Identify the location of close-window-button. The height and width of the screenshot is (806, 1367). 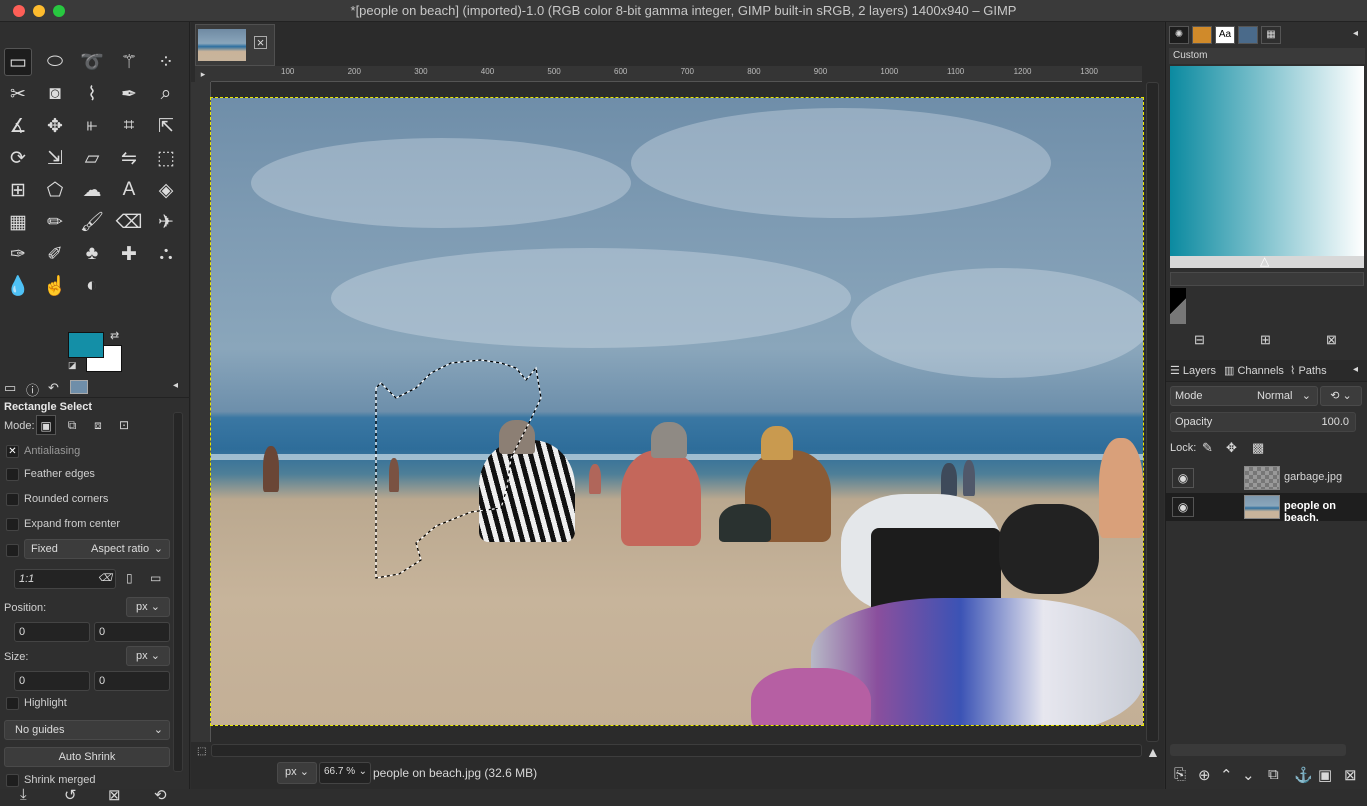
(19, 11).